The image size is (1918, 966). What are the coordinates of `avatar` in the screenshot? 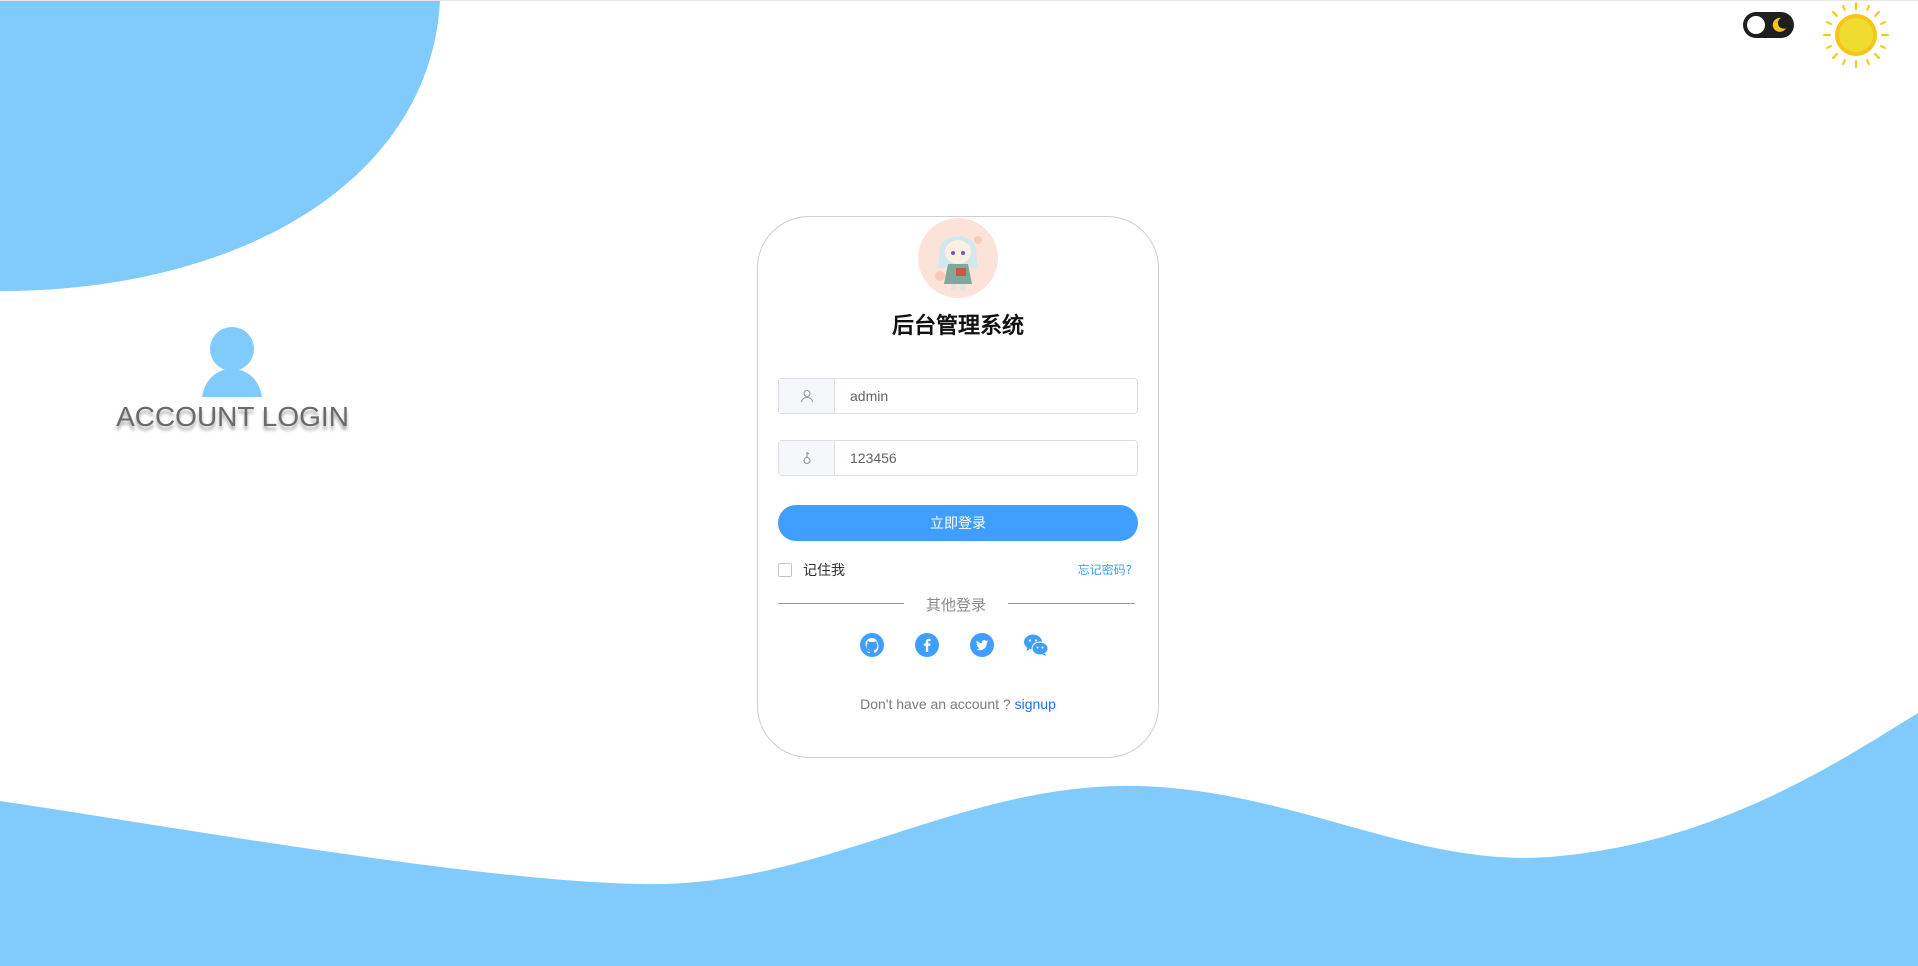 It's located at (958, 258).